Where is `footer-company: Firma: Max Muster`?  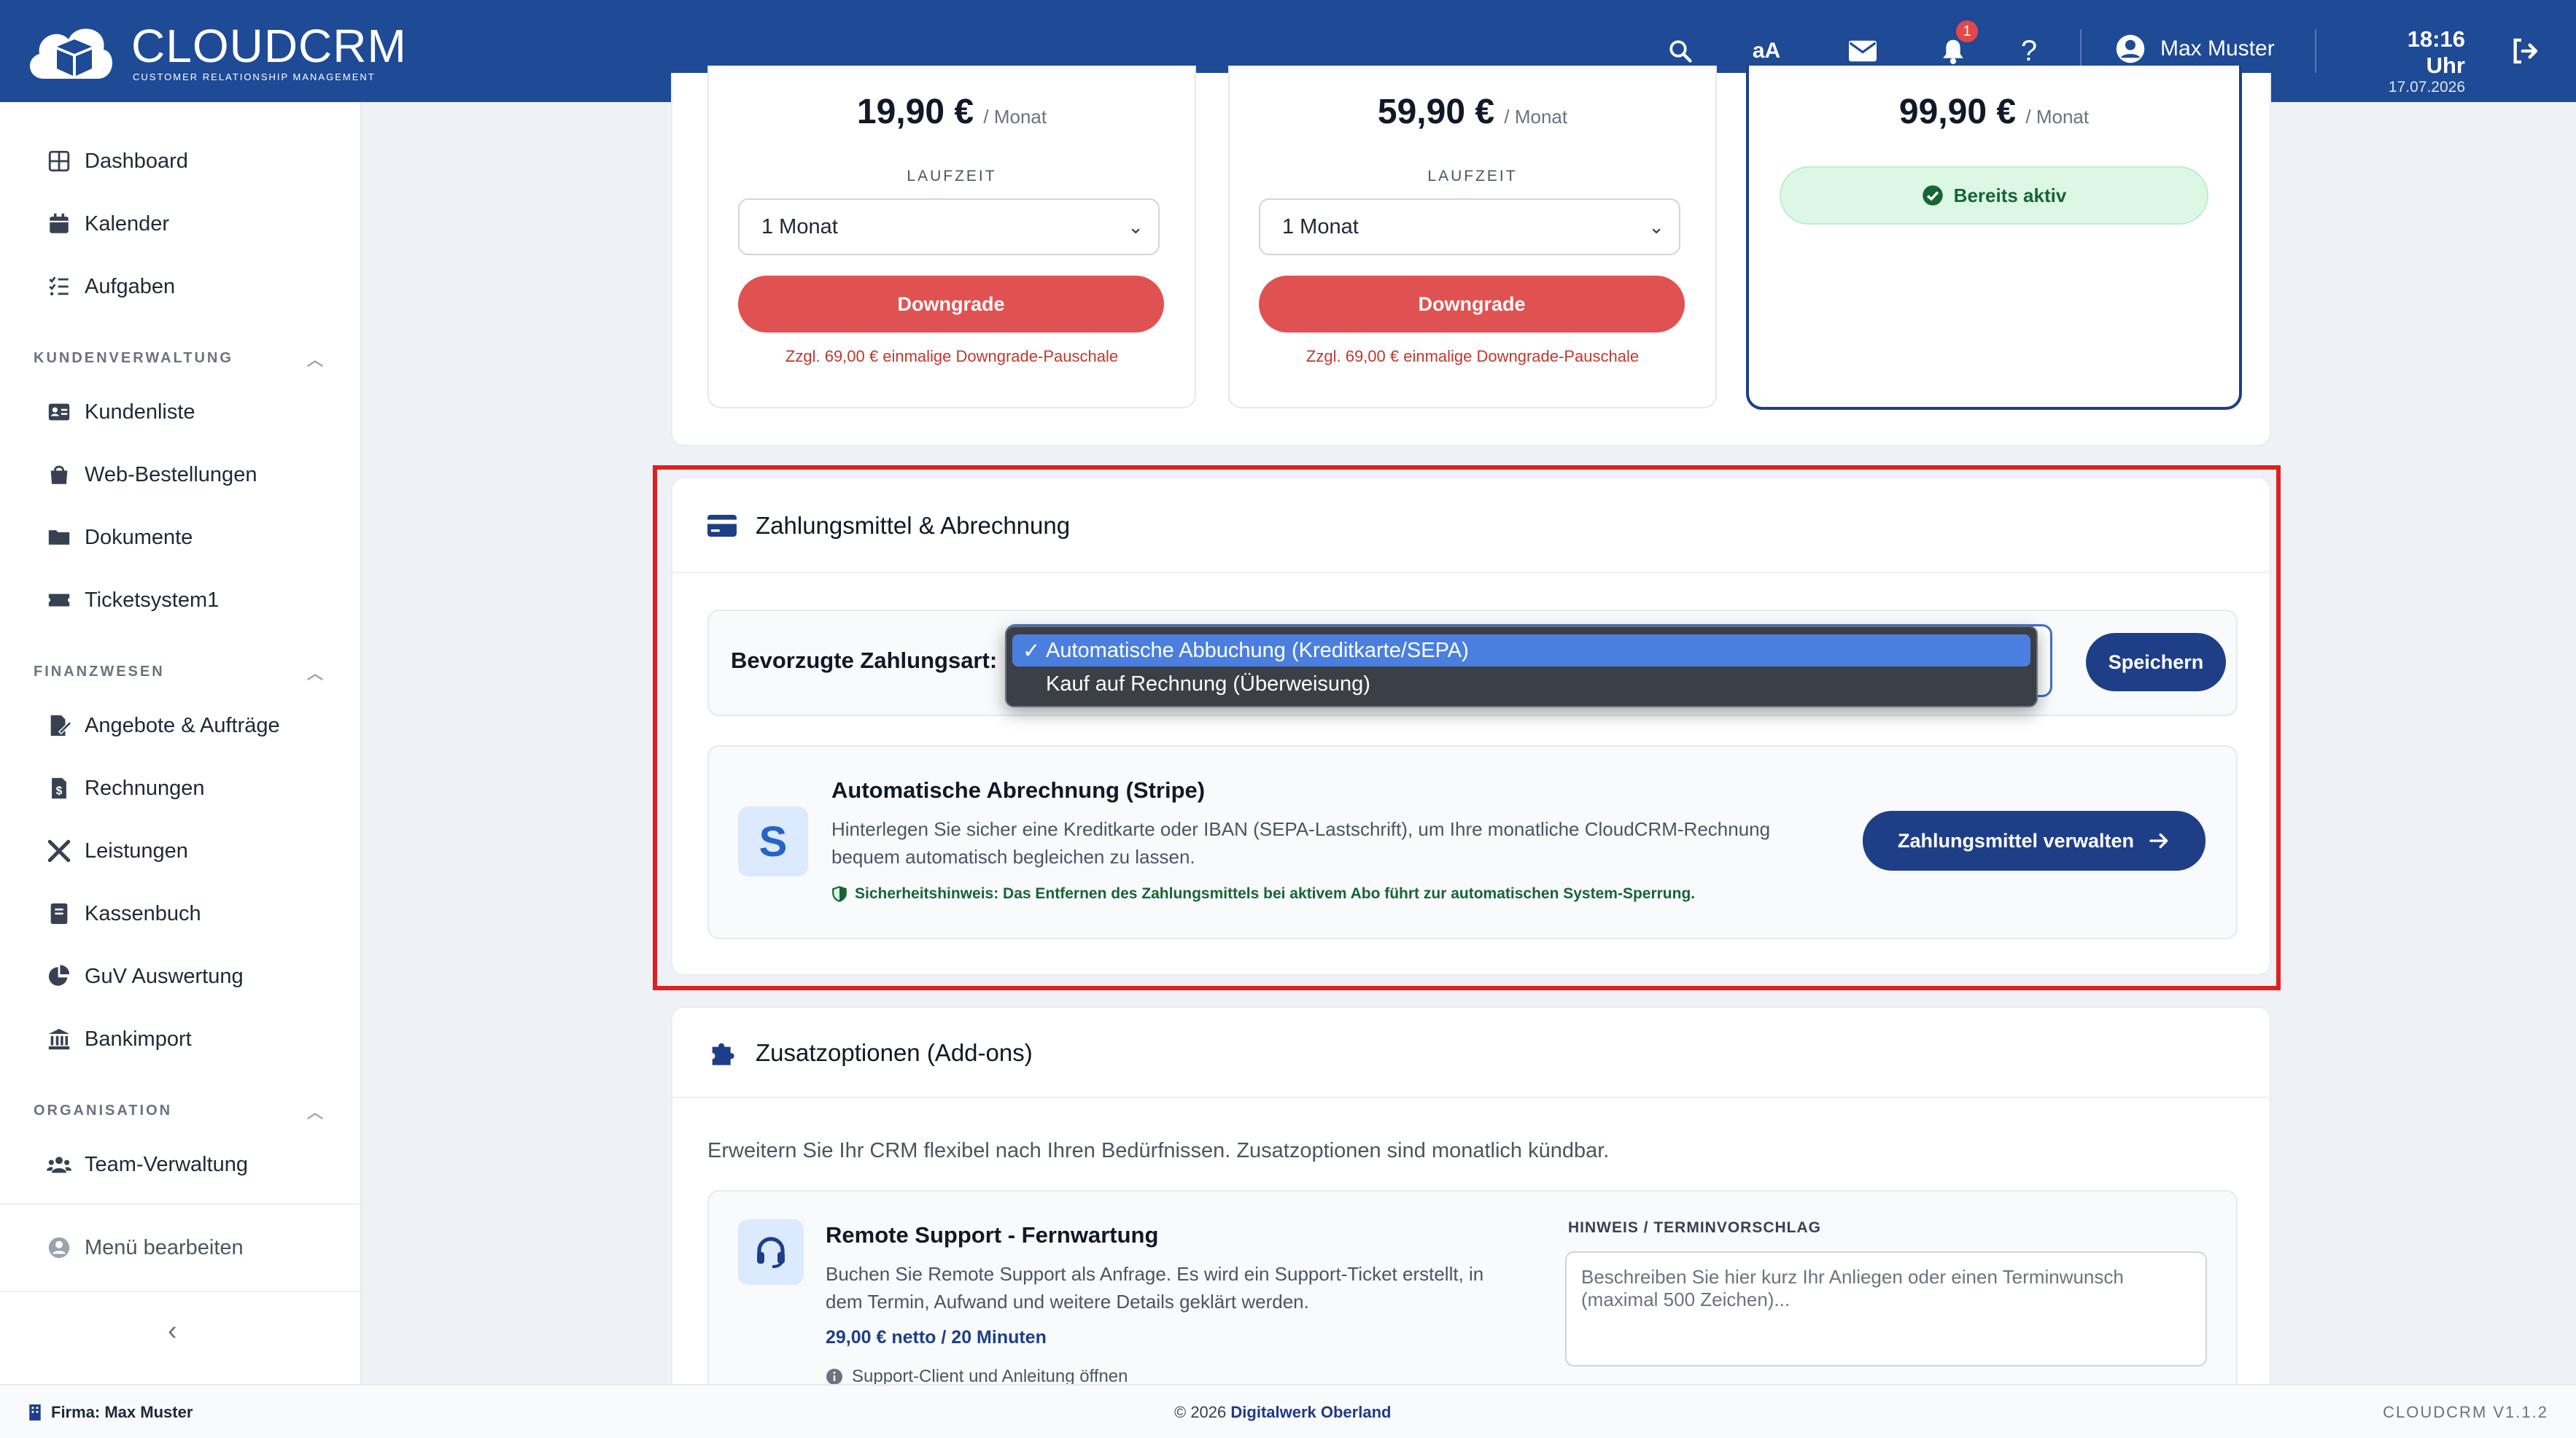
footer-company: Firma: Max Muster is located at coordinates (111, 1412).